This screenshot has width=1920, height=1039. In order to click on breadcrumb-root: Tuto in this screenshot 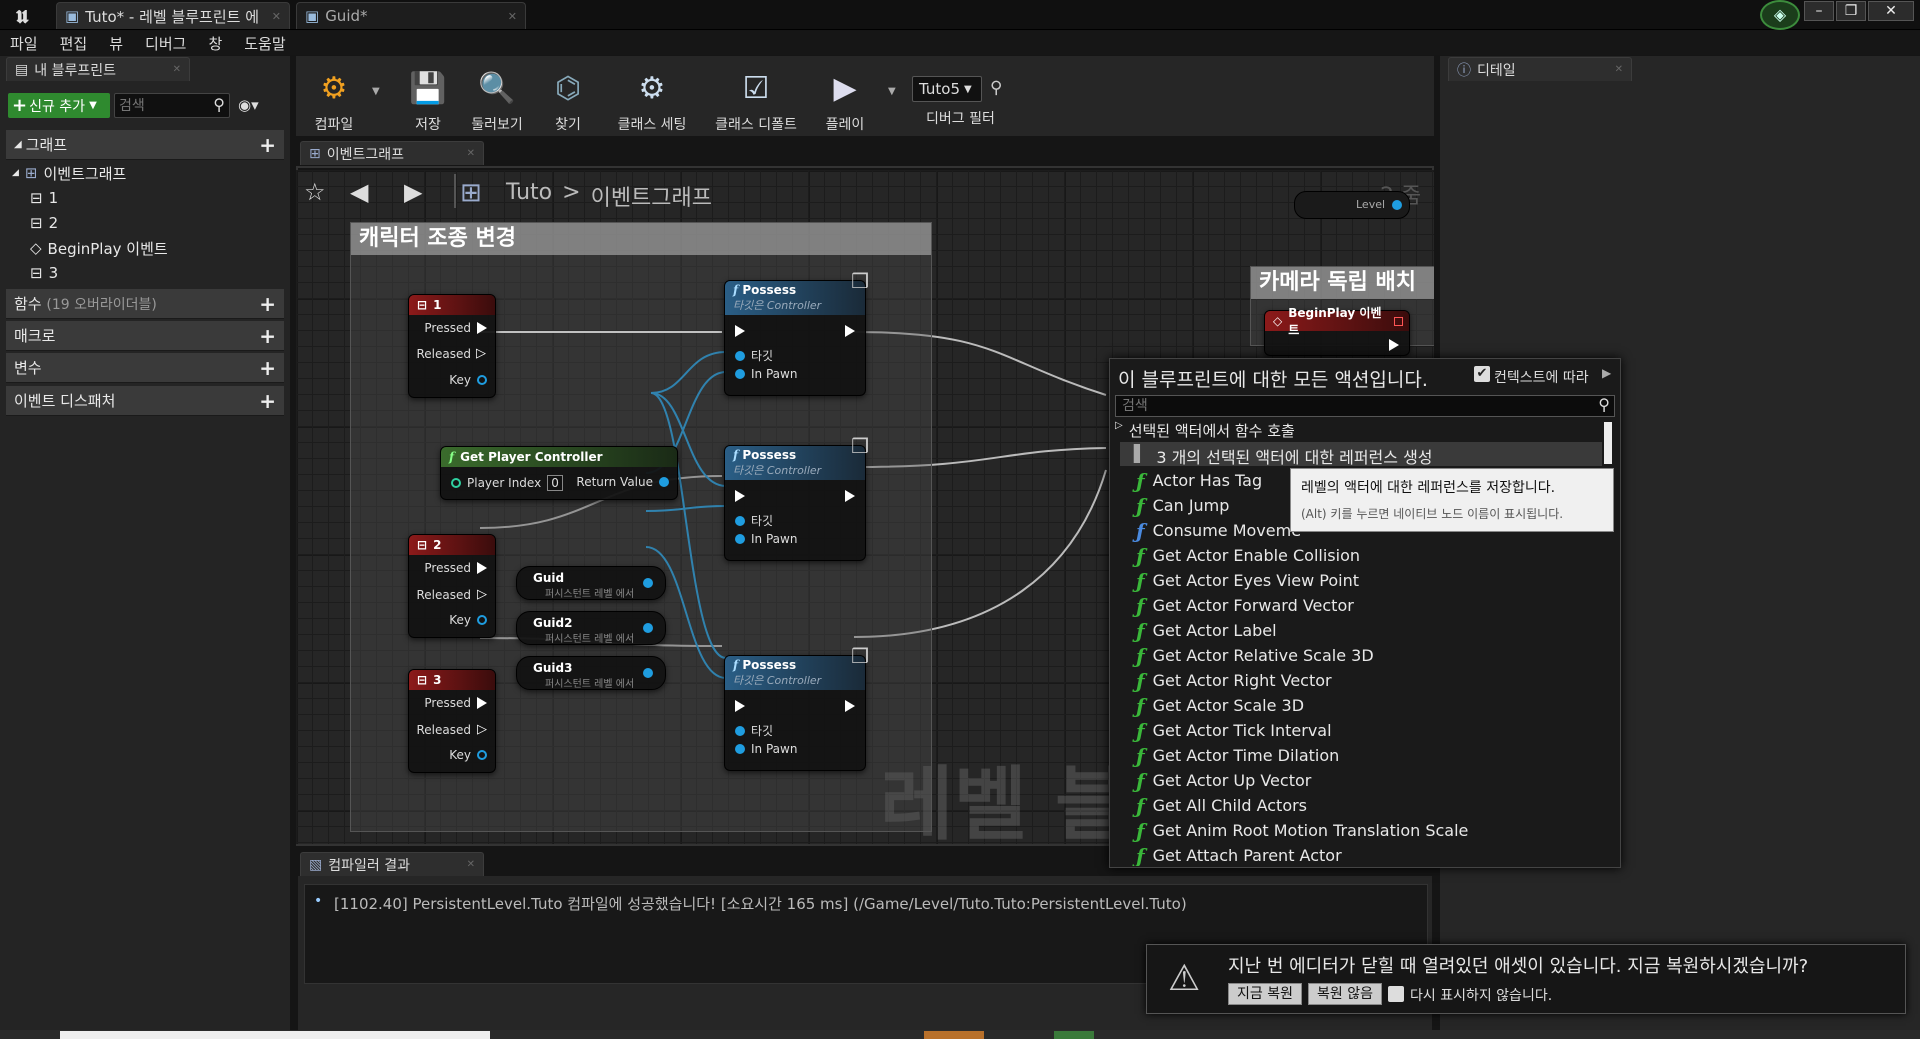, I will do `click(529, 196)`.